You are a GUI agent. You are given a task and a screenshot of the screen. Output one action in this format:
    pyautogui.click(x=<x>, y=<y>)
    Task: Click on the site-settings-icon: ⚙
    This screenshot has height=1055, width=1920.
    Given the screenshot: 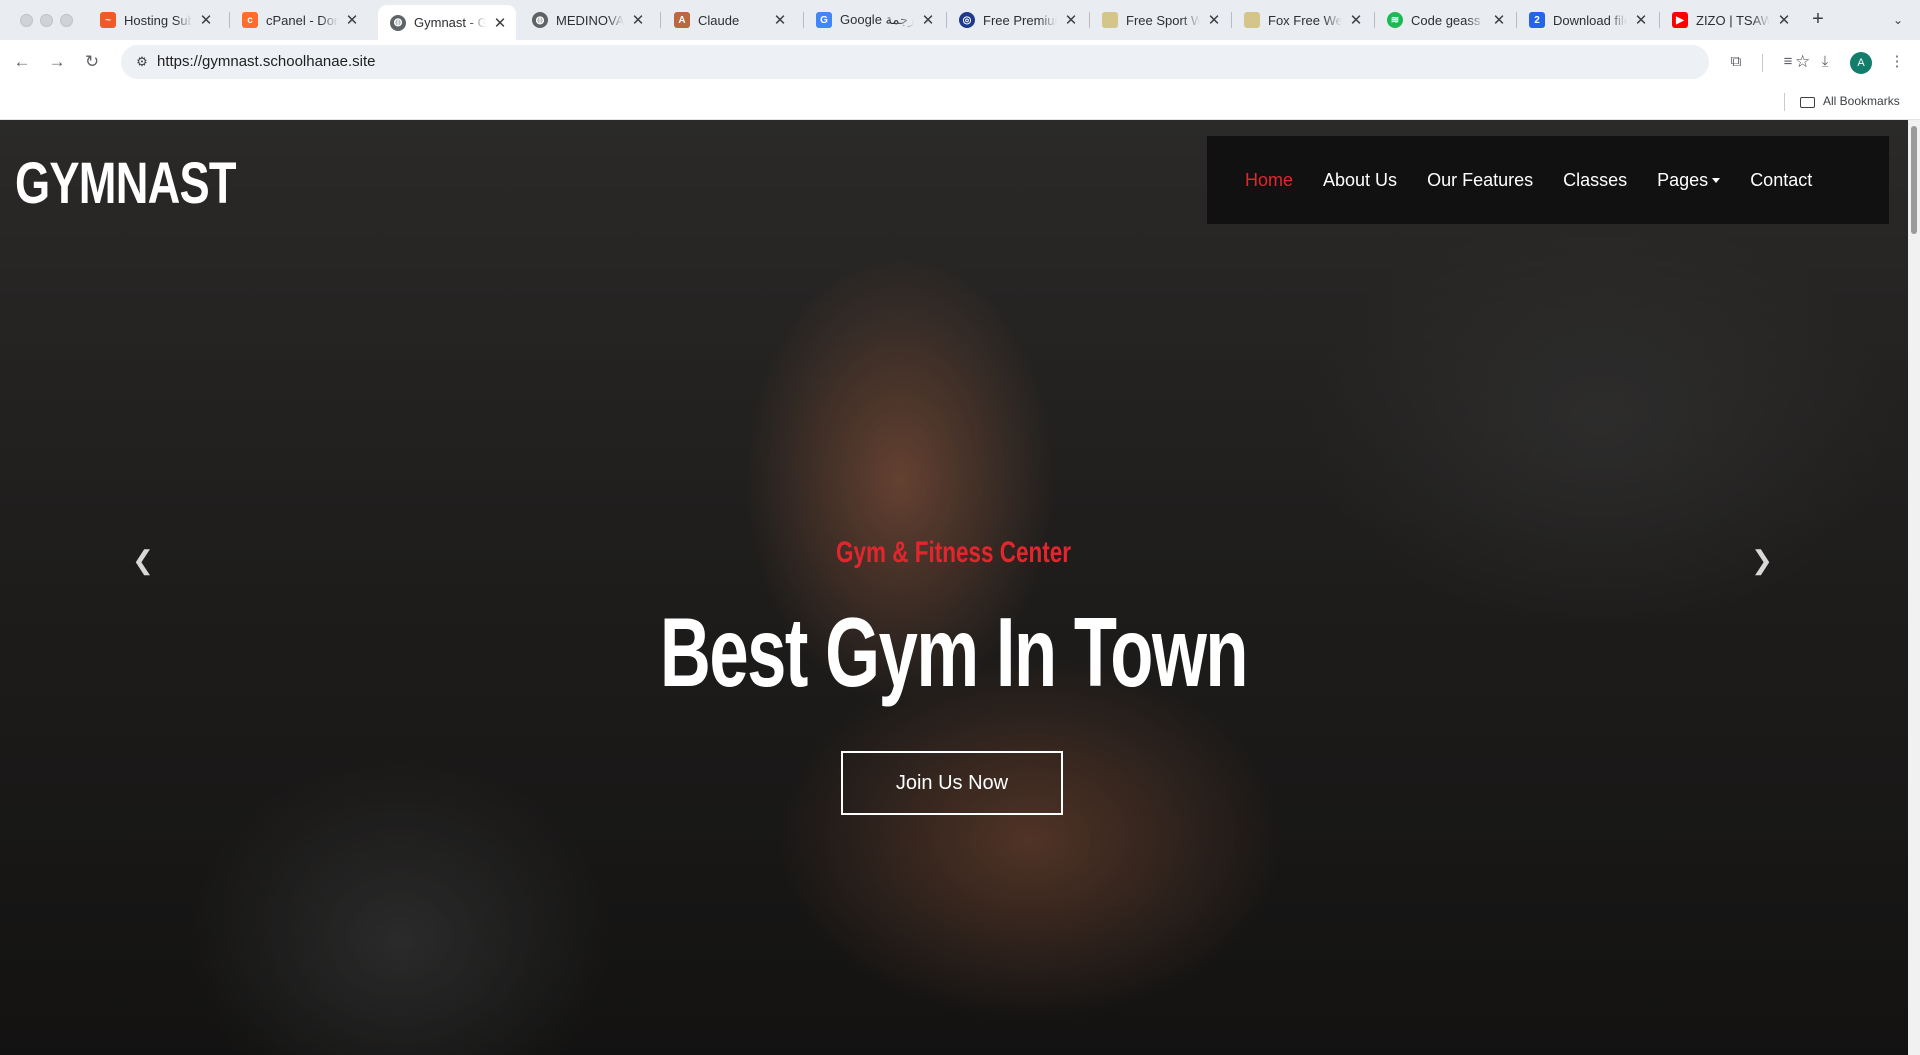 What is the action you would take?
    pyautogui.click(x=142, y=62)
    